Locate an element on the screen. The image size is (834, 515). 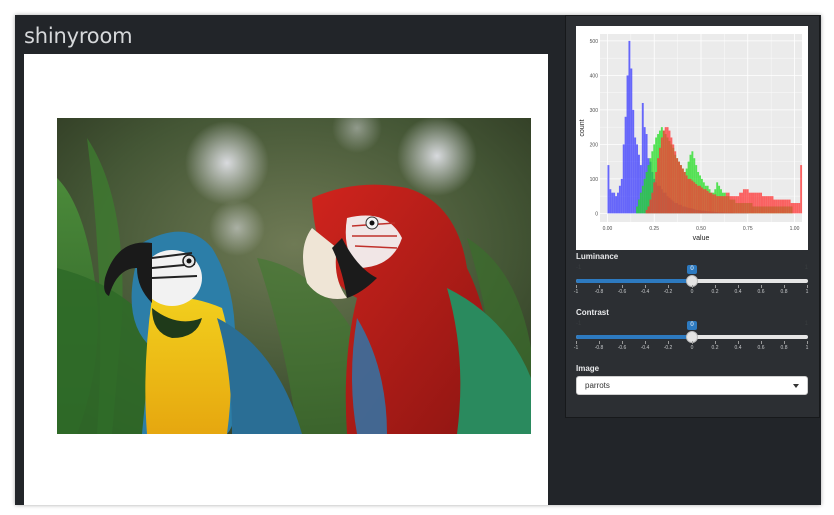
luminance-slider: -1 1 0 -1 -0.8 -0.6 -0.4 -0.2 0 0.2 0.4 0.6 0.8 1 is located at coordinates (690, 280).